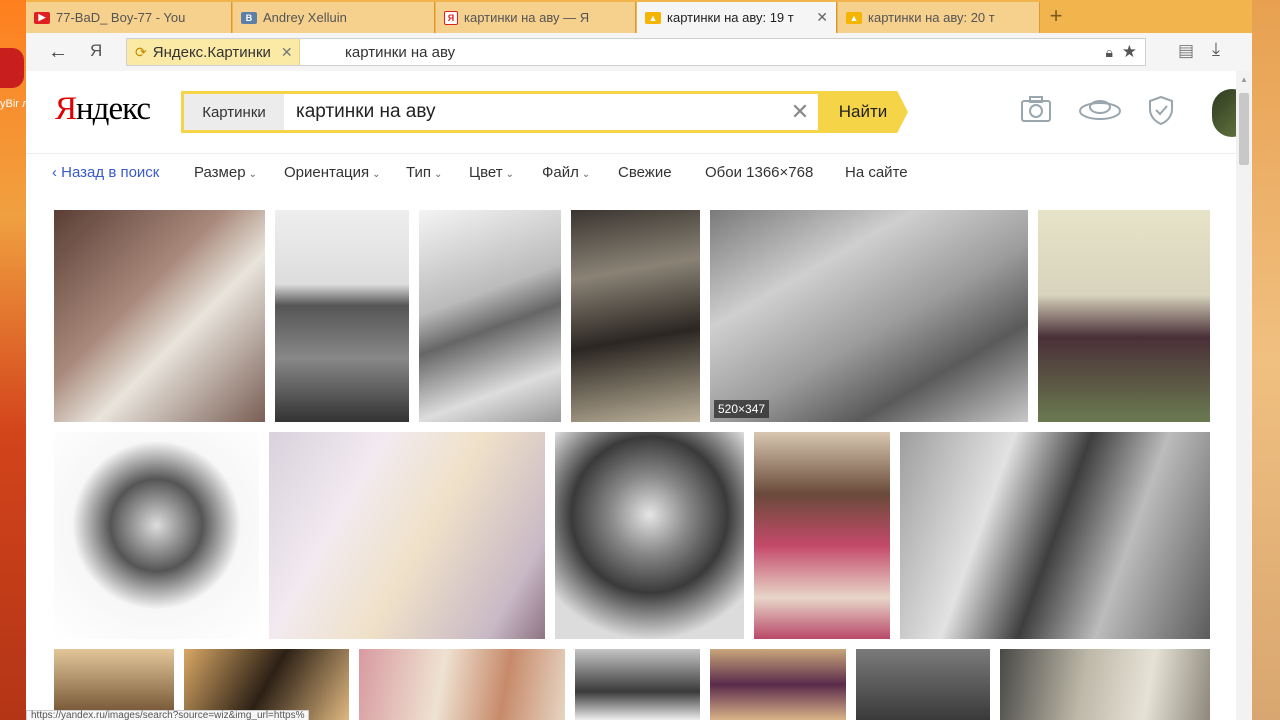 This screenshot has height=720, width=1280. What do you see at coordinates (13, 104) in the screenshot?
I see `desktop-app-label: yBir ллы` at bounding box center [13, 104].